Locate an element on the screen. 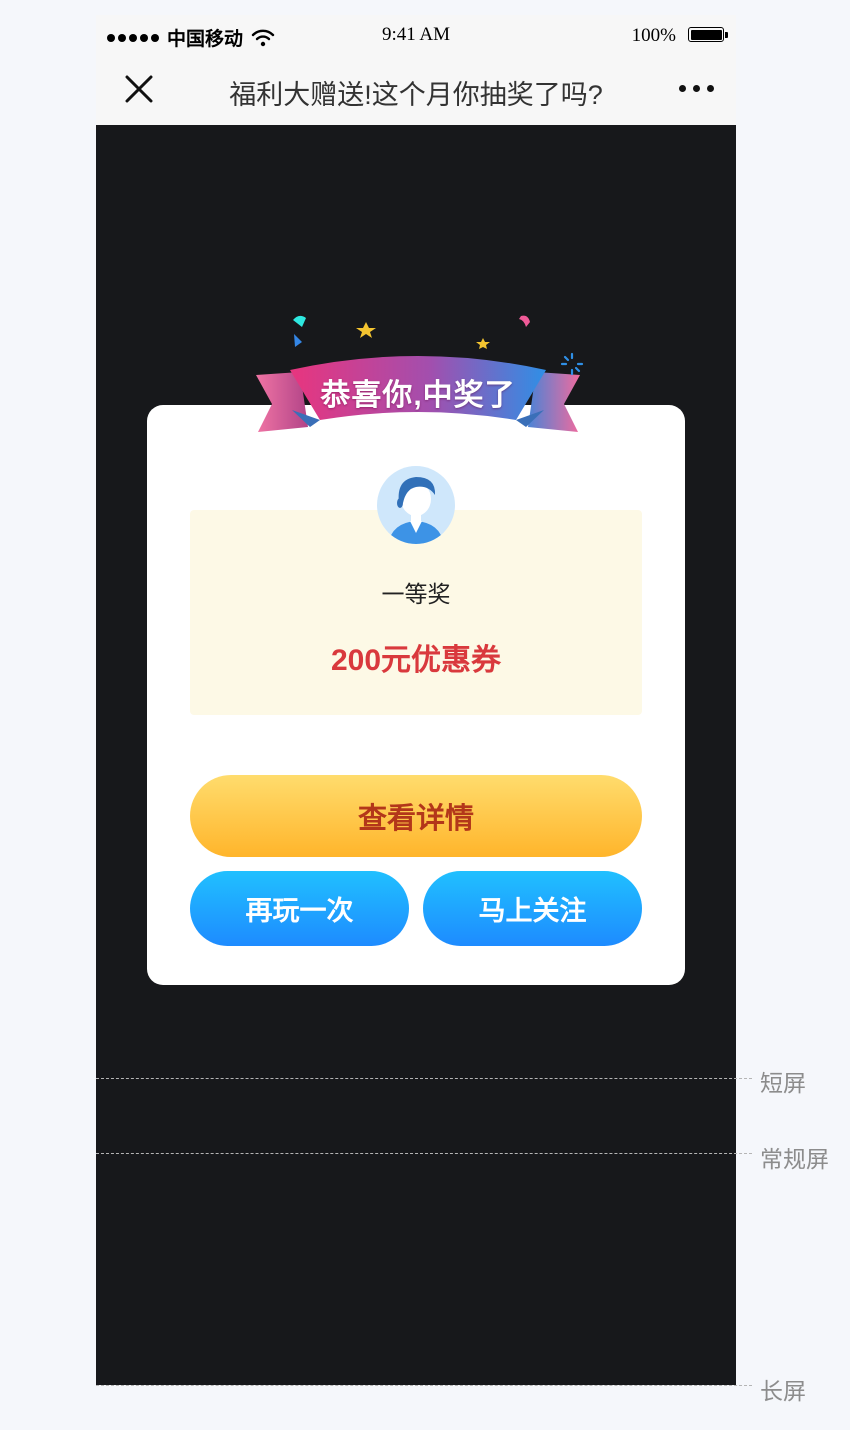  prize-name: 200元优惠券 is located at coordinates (416, 660).